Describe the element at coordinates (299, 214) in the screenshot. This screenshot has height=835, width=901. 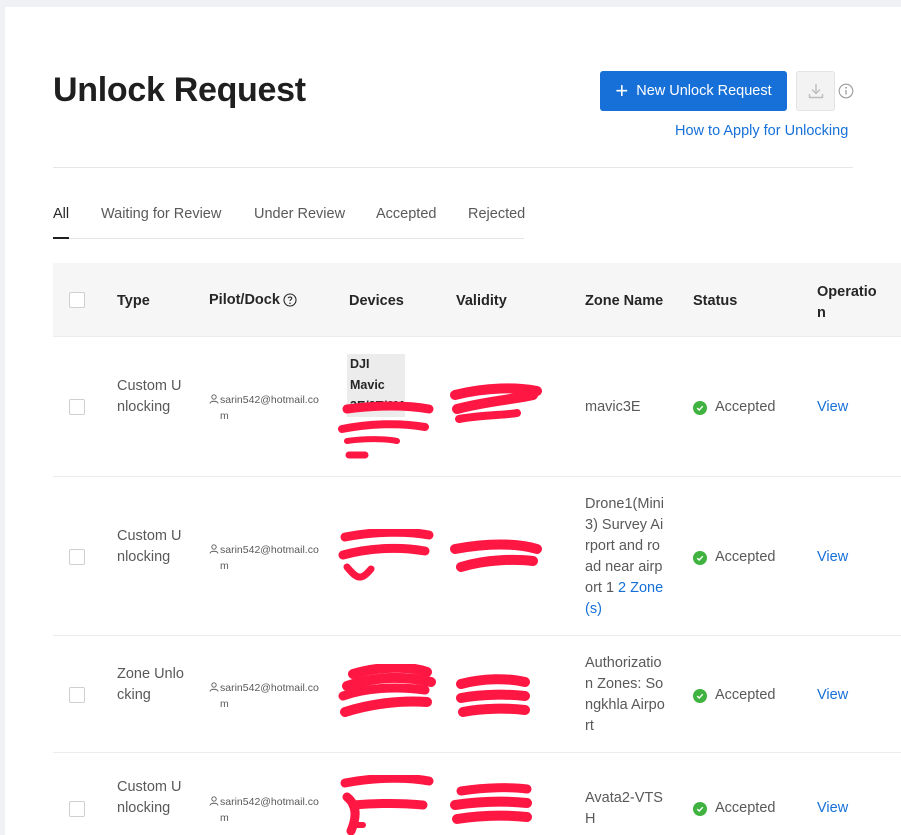
I see `tab-under-review: Under Review` at that location.